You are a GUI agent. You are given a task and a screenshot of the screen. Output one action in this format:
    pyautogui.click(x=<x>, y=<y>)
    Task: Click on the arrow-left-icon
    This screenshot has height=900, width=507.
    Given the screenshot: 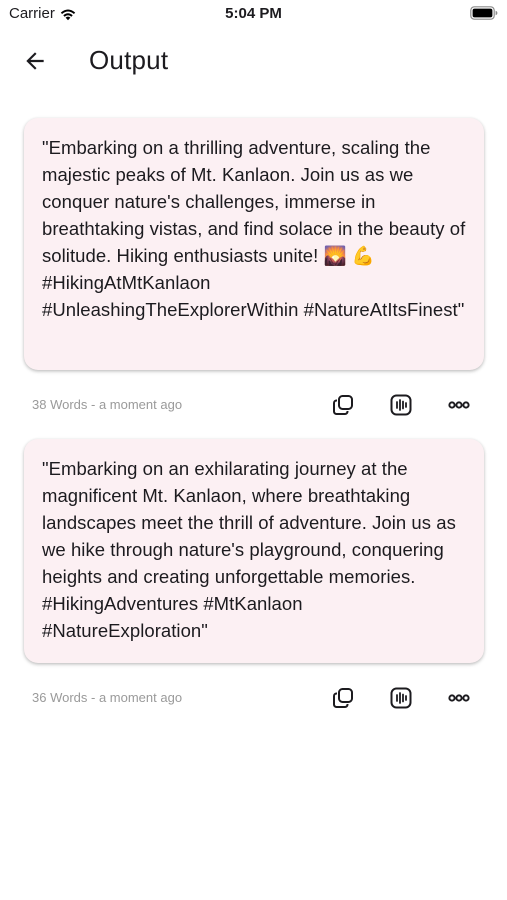 What is the action you would take?
    pyautogui.click(x=35, y=61)
    